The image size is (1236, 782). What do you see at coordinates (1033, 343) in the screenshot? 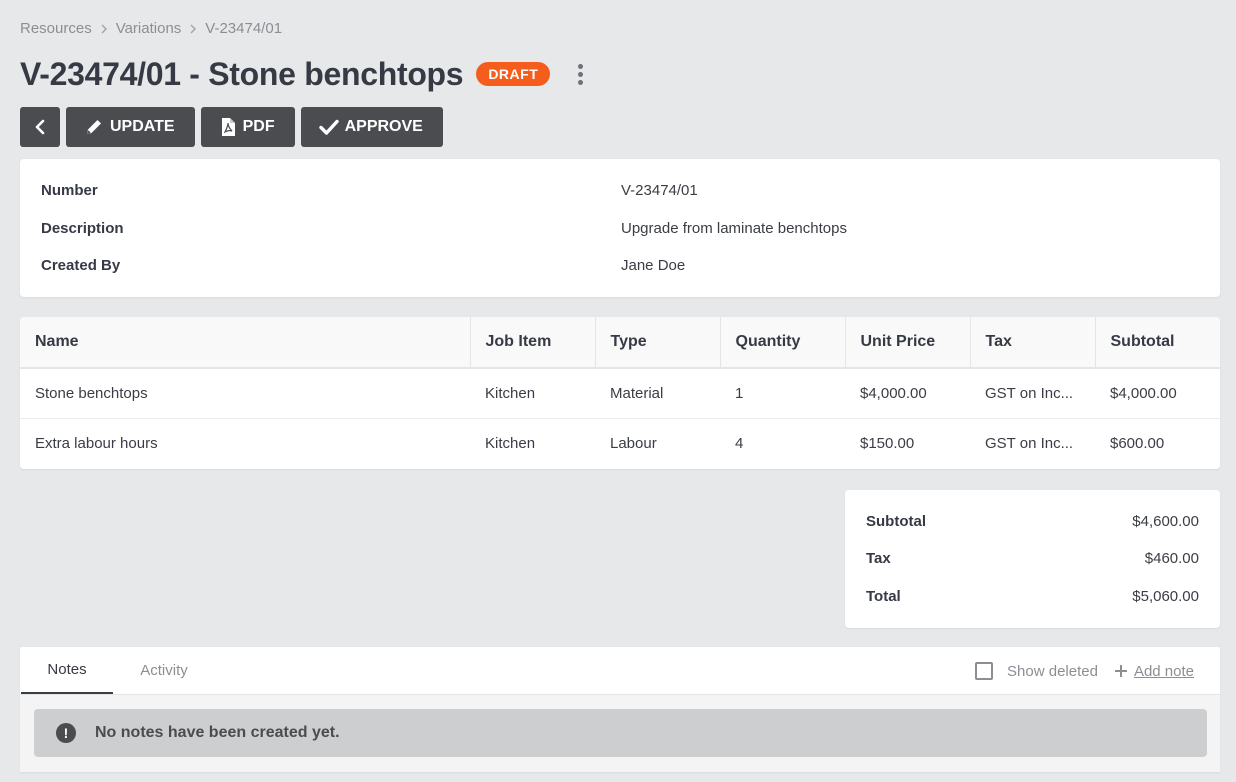
I see `column-header: Tax` at bounding box center [1033, 343].